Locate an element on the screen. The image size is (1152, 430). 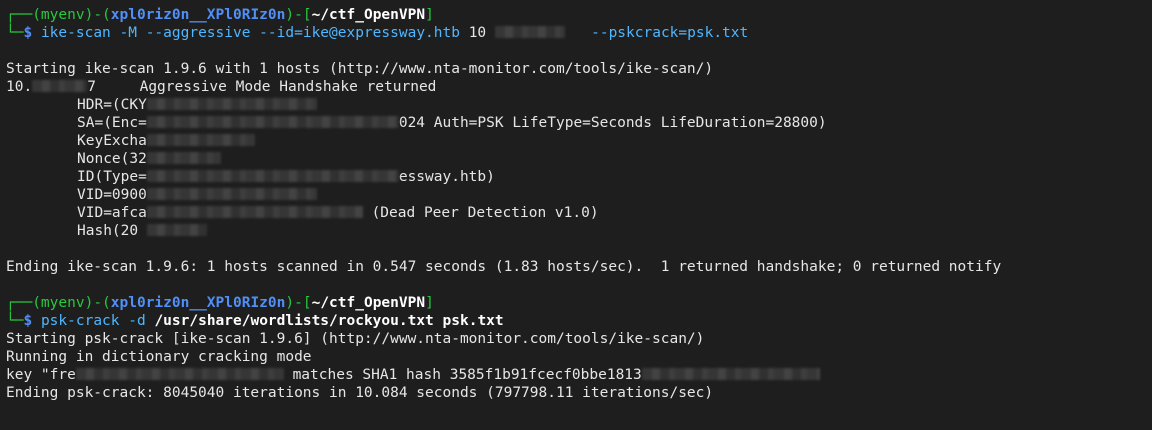
redacted-host is located at coordinates (60, 86).